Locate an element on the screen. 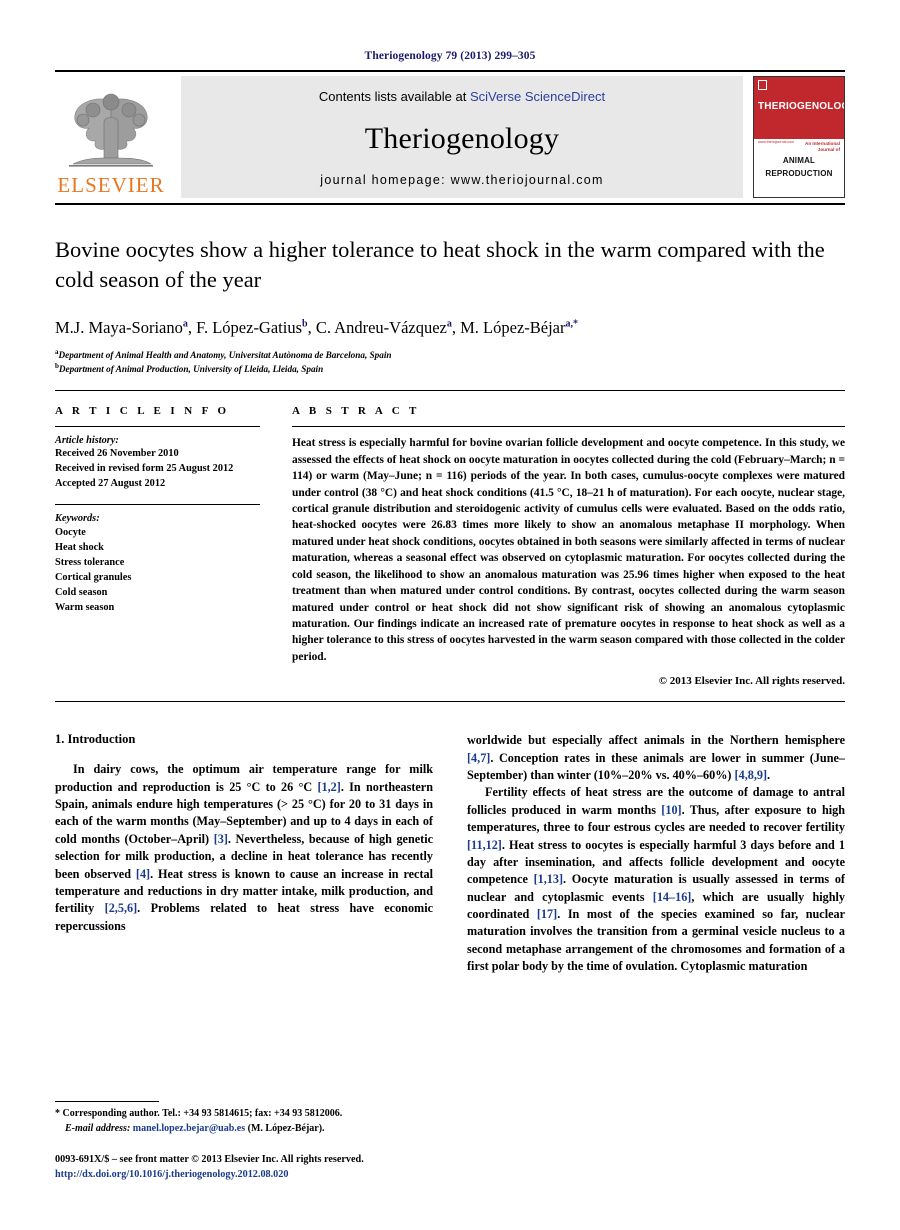 Image resolution: width=900 pixels, height=1230 pixels. journal-homepage-line: journal homepage: www.theriojournal.com is located at coordinates (461, 180).